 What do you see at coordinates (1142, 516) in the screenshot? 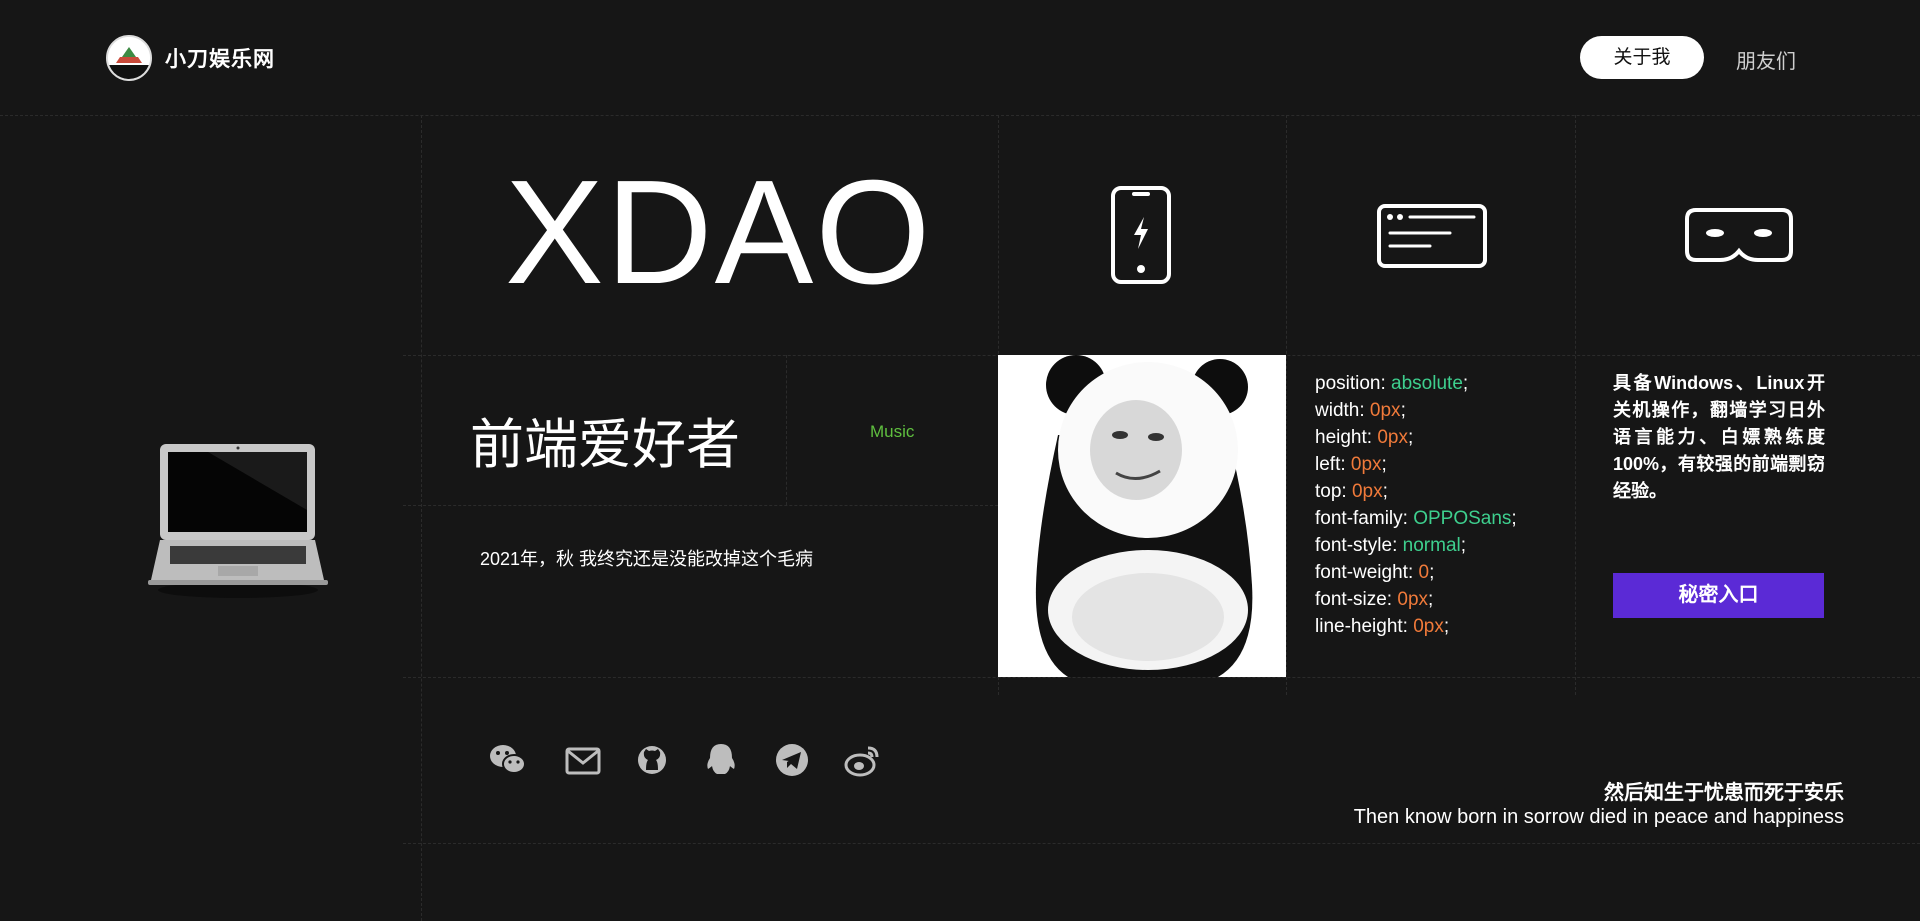
I see `panda-meme-image` at bounding box center [1142, 516].